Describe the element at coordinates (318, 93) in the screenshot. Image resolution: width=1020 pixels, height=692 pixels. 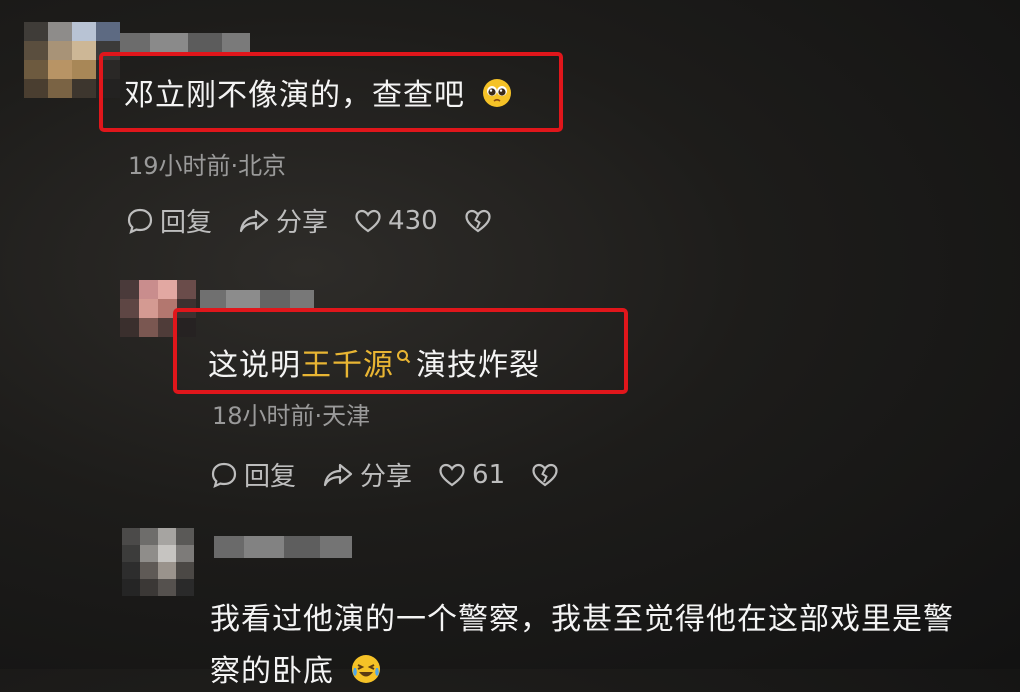
I see `comment-text: 邓立刚不像演的，查查吧` at that location.